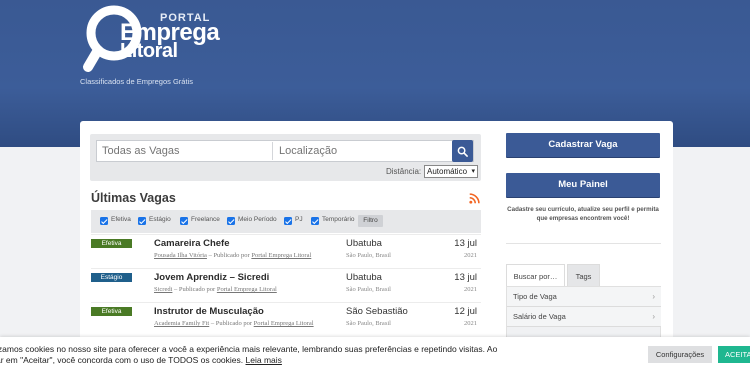 This screenshot has width=750, height=375. Describe the element at coordinates (209, 311) in the screenshot. I see `job-title-link: Instrutor de Musculação` at that location.